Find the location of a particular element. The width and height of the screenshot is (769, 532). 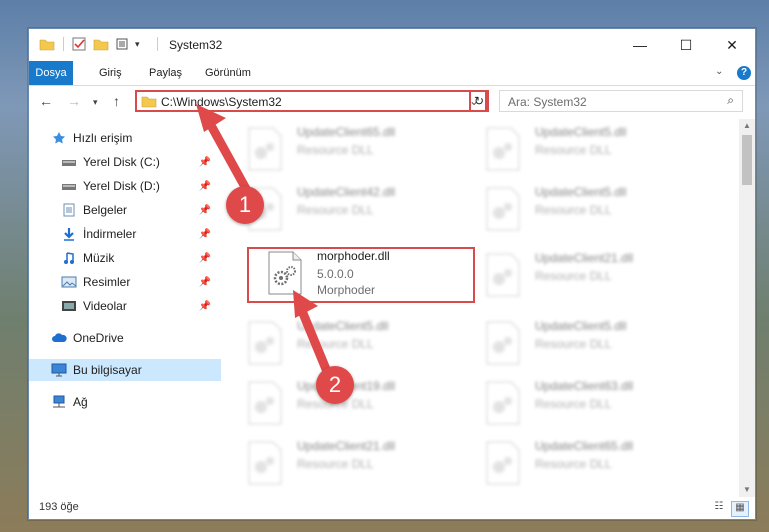

callout-badge-2: 2 is located at coordinates (335, 385).